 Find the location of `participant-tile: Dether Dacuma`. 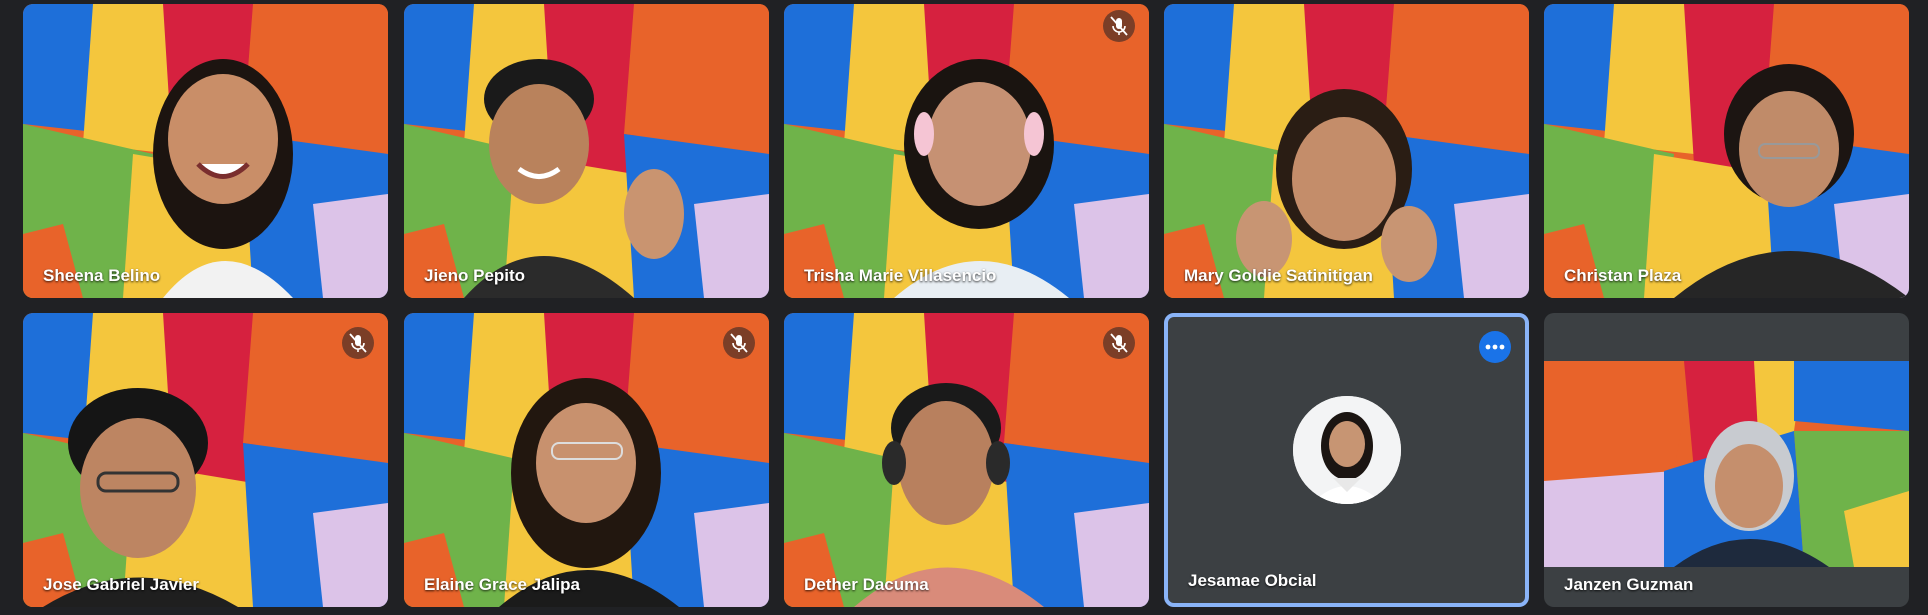

participant-tile: Dether Dacuma is located at coordinates (966, 460).